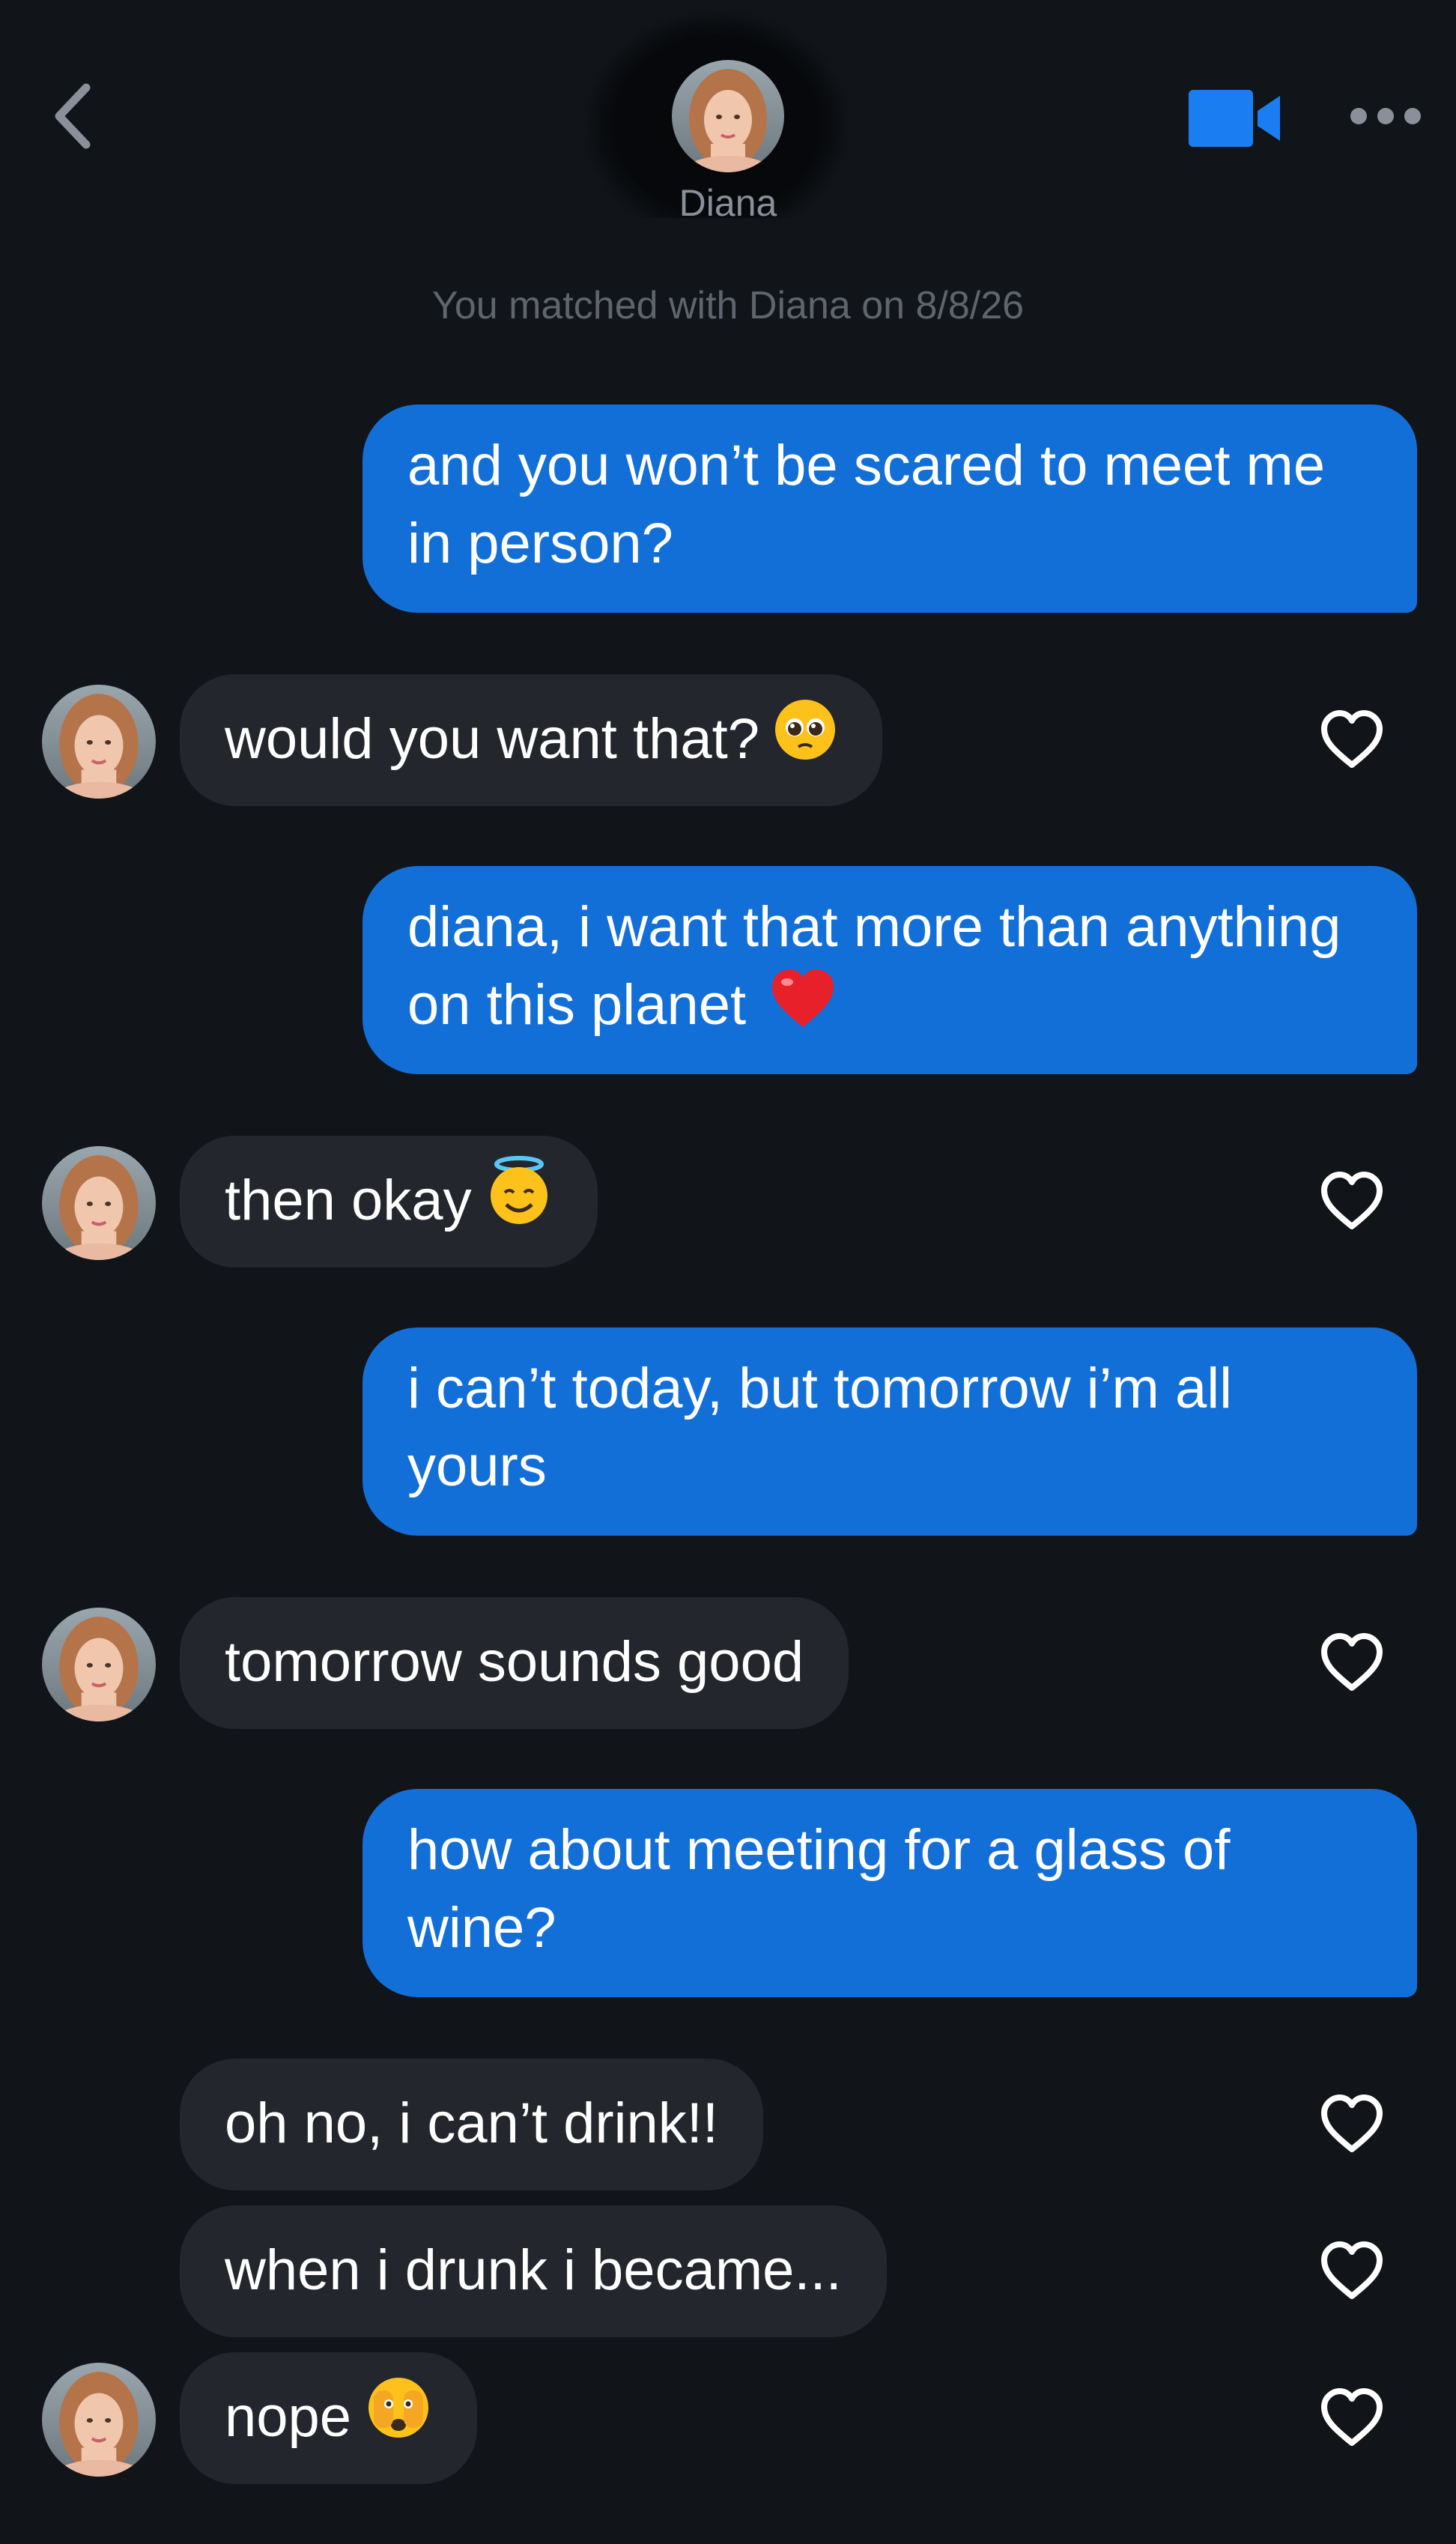 This screenshot has width=1456, height=2544. What do you see at coordinates (805, 739) in the screenshot?
I see `pleading-face-icon` at bounding box center [805, 739].